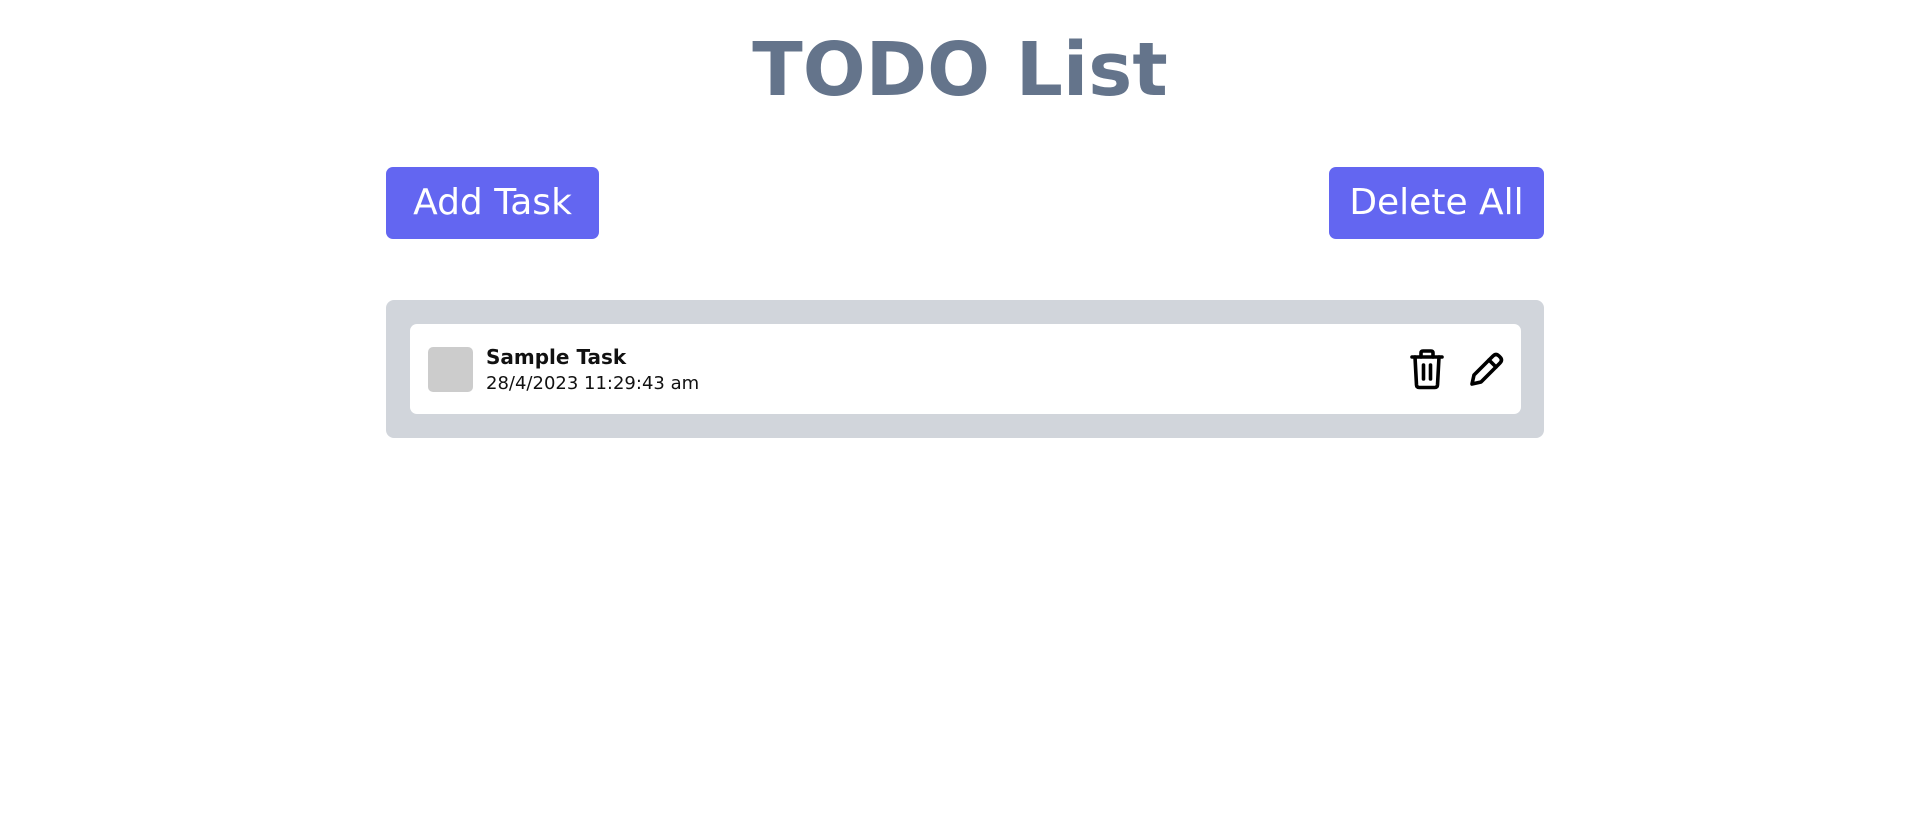 The width and height of the screenshot is (1920, 837). I want to click on page-title: TODO List, so click(960, 70).